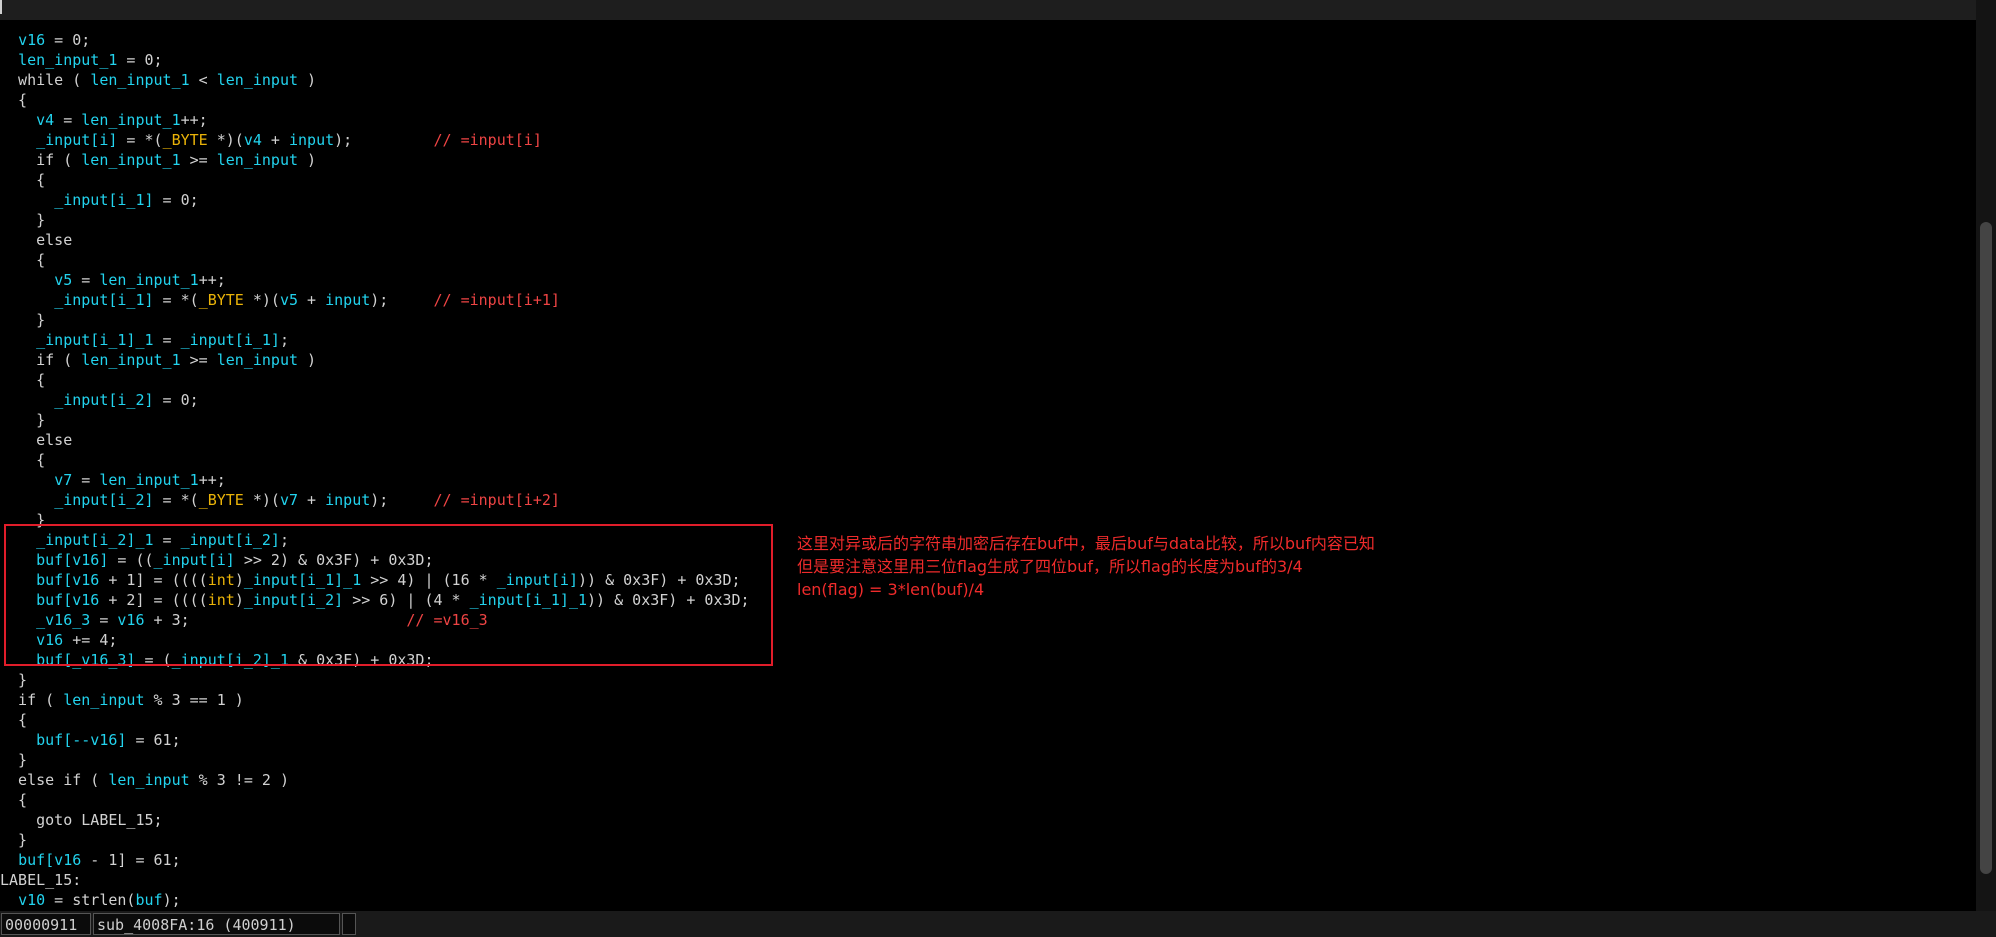 The image size is (1996, 937). I want to click on code-line: v16 += 4;, so click(58, 640).